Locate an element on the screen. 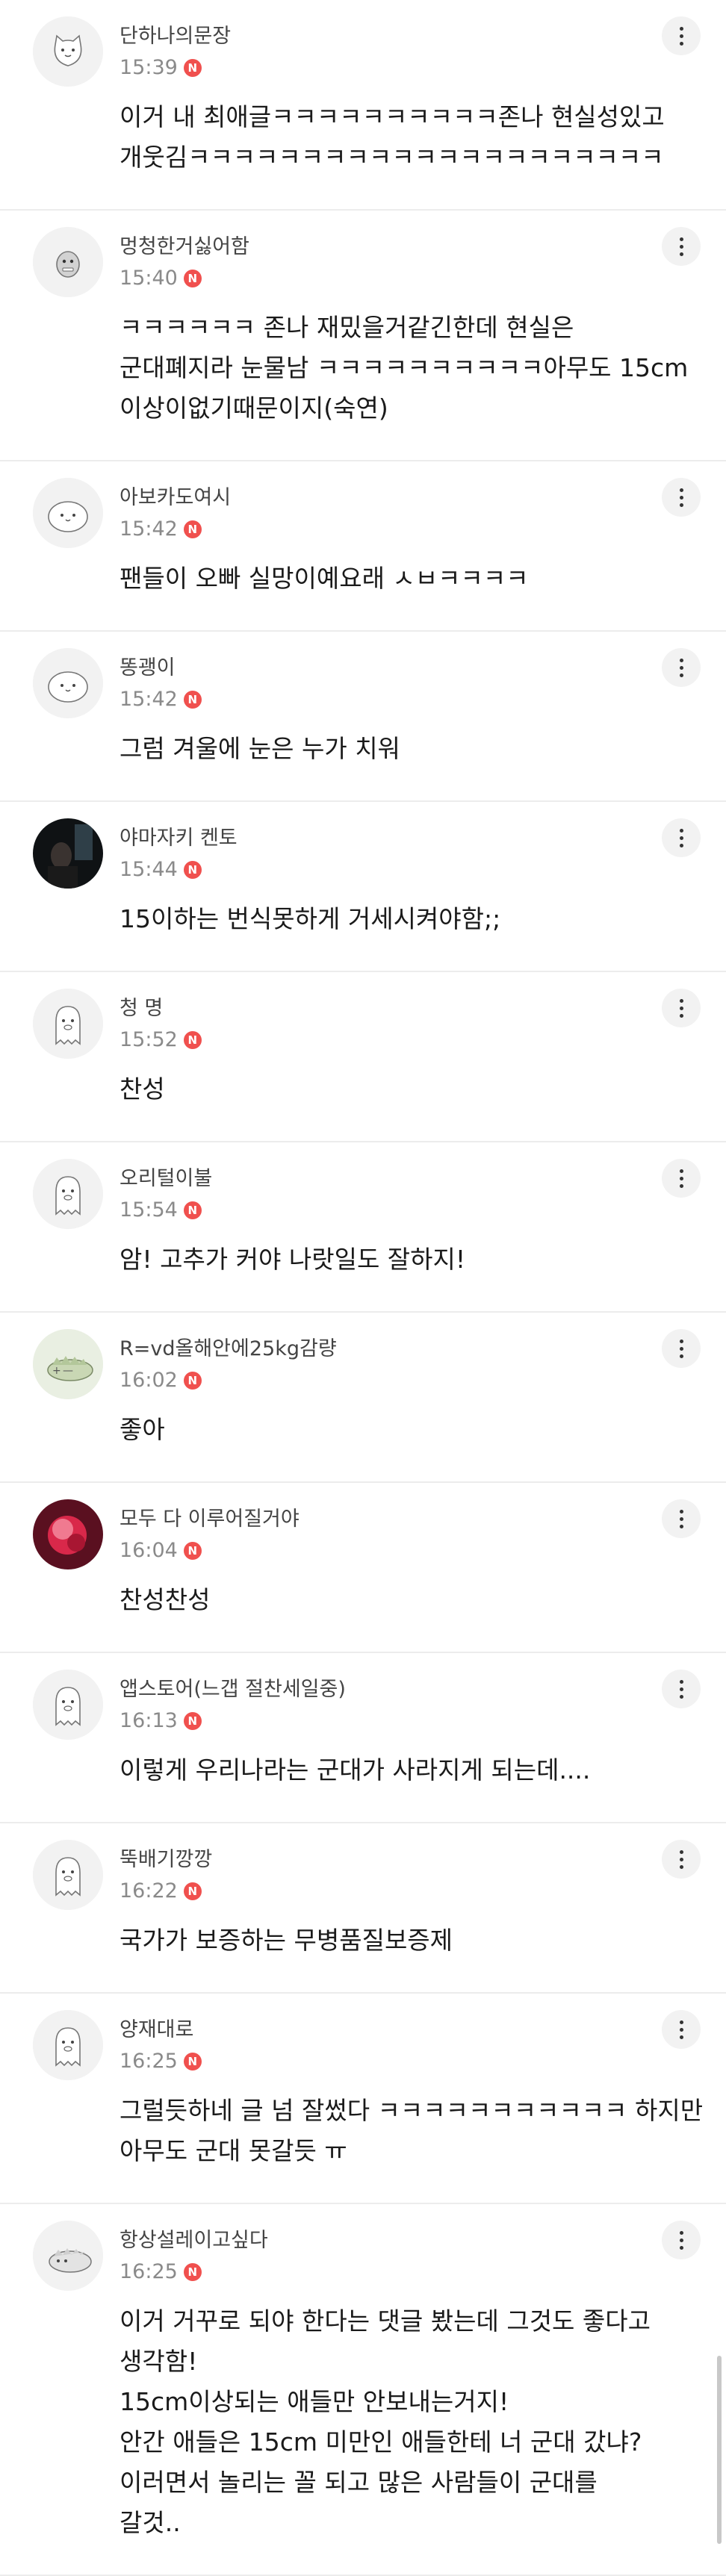  comment-item: 아보카도여시 15:42 N 팬들이 오빠 실망이예요래 ㅅㅂㅋㅋㅋㅋ is located at coordinates (363, 546).